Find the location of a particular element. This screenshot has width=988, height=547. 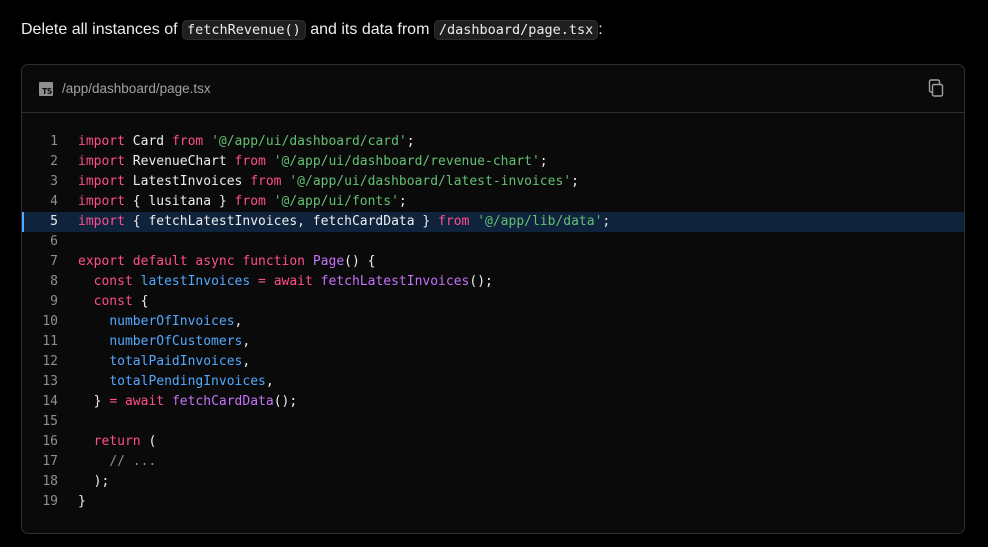

line-number: 10 is located at coordinates (50, 321).